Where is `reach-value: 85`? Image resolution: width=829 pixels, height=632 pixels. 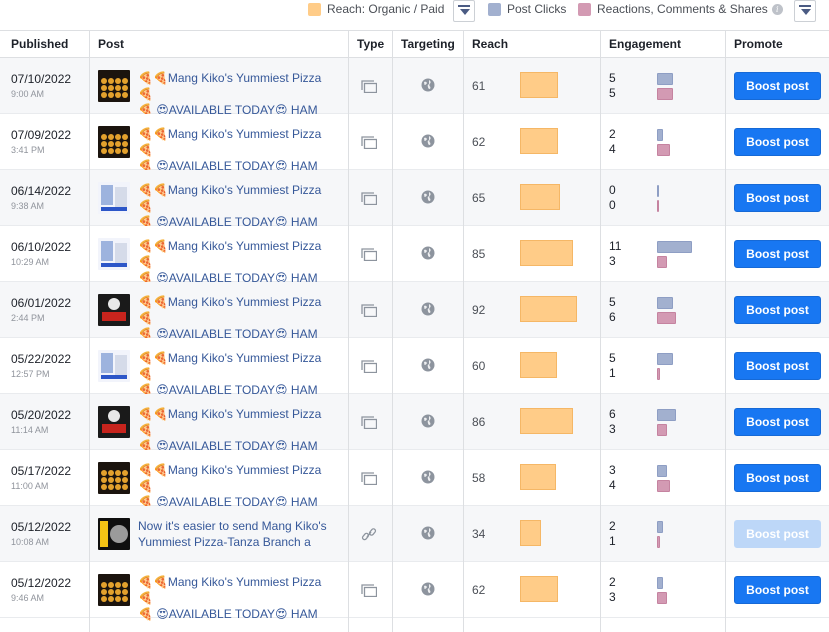 reach-value: 85 is located at coordinates (479, 254).